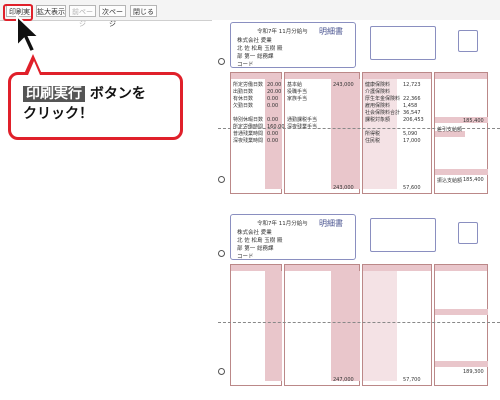 The width and height of the screenshot is (500, 400). Describe the element at coordinates (383, 113) in the screenshot. I see `deduction-labels: 健康保険料 介護保険料 厚生年金保険料 雇用保険料 社会保険料合計 課税対象額 所得税 住民税` at that location.